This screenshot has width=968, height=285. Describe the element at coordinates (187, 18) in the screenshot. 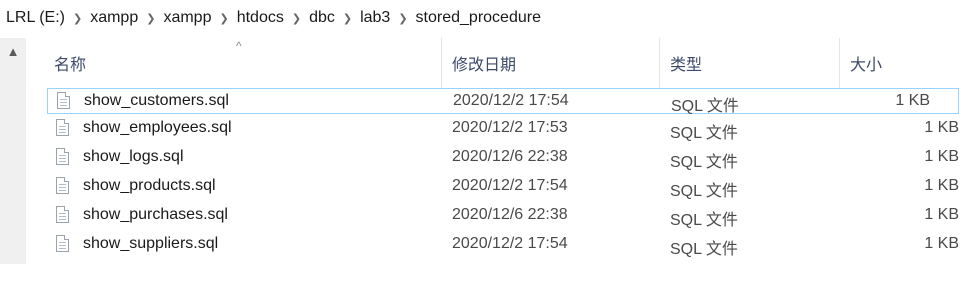

I see `breadcrumb-item-xampp-2: xampp` at that location.